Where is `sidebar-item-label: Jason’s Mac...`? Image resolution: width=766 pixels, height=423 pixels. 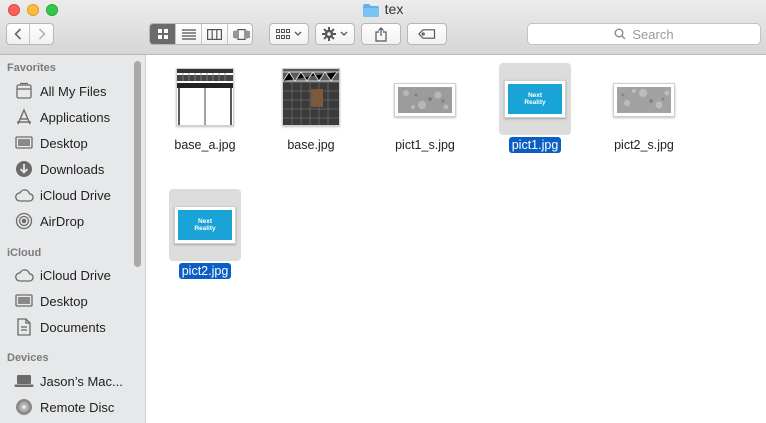 sidebar-item-label: Jason’s Mac... is located at coordinates (81, 381).